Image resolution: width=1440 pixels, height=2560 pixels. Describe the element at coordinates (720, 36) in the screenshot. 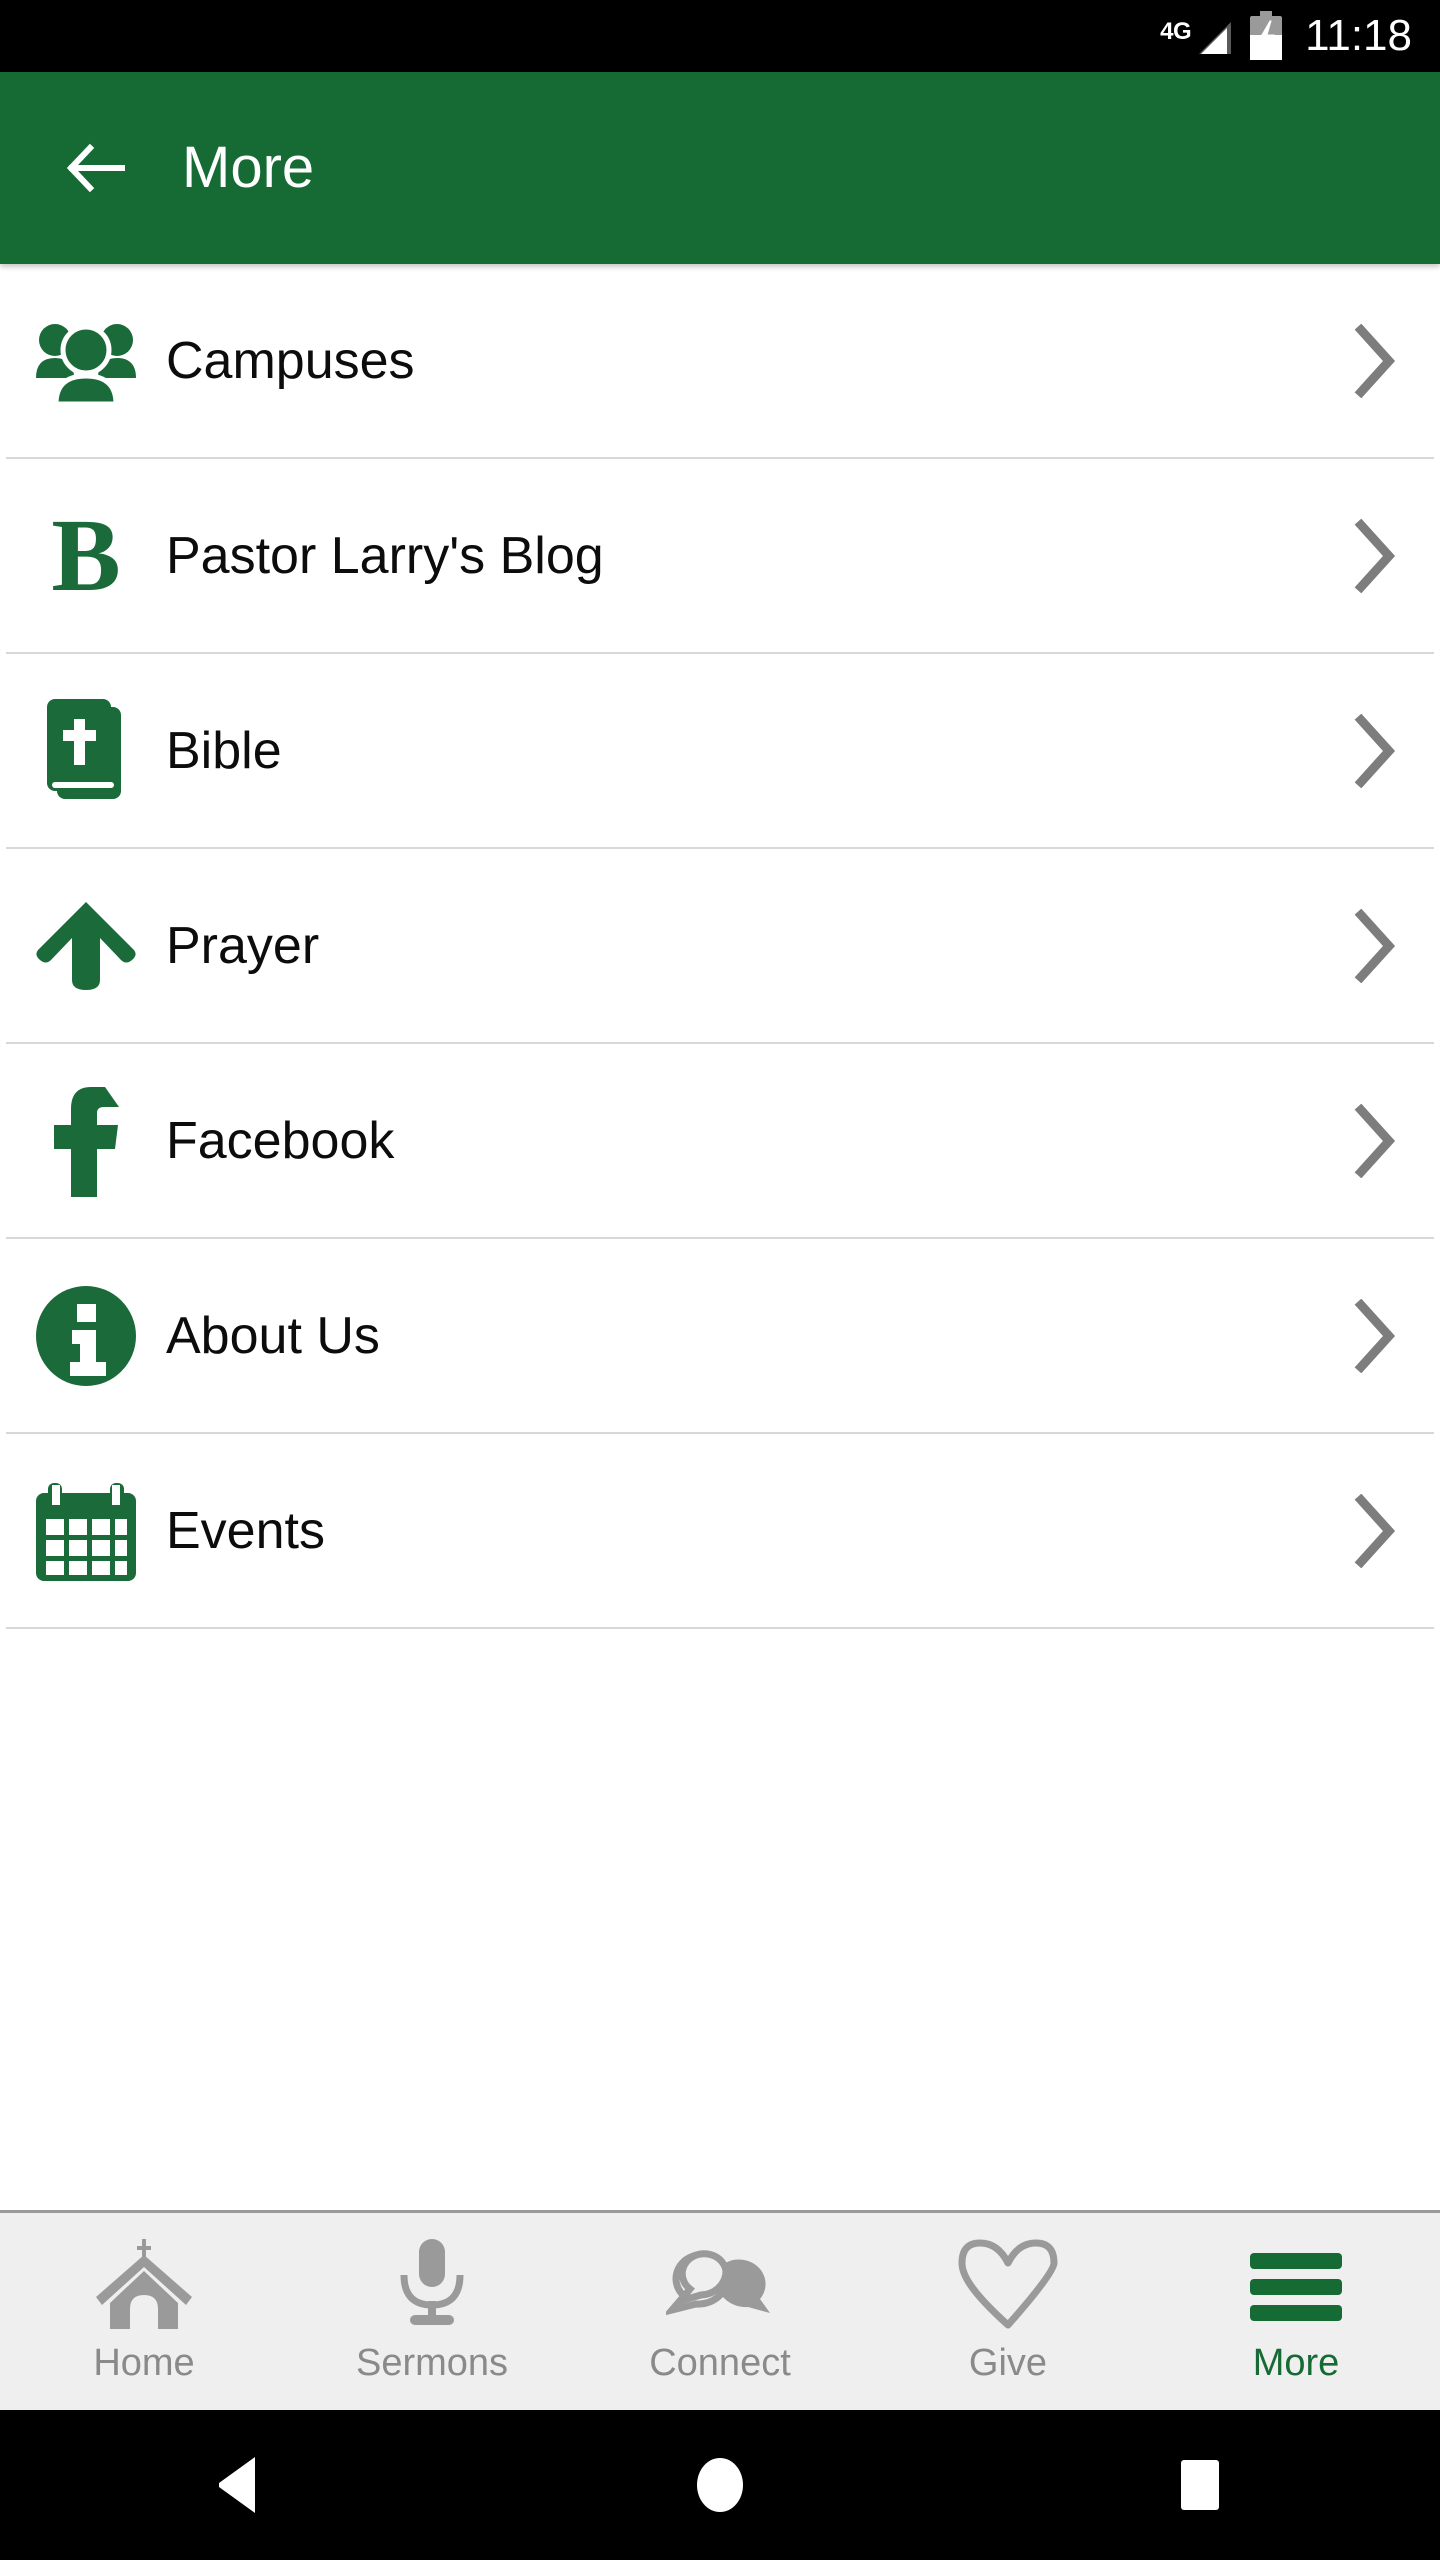

I see `status-bar: 4G 11:18` at that location.